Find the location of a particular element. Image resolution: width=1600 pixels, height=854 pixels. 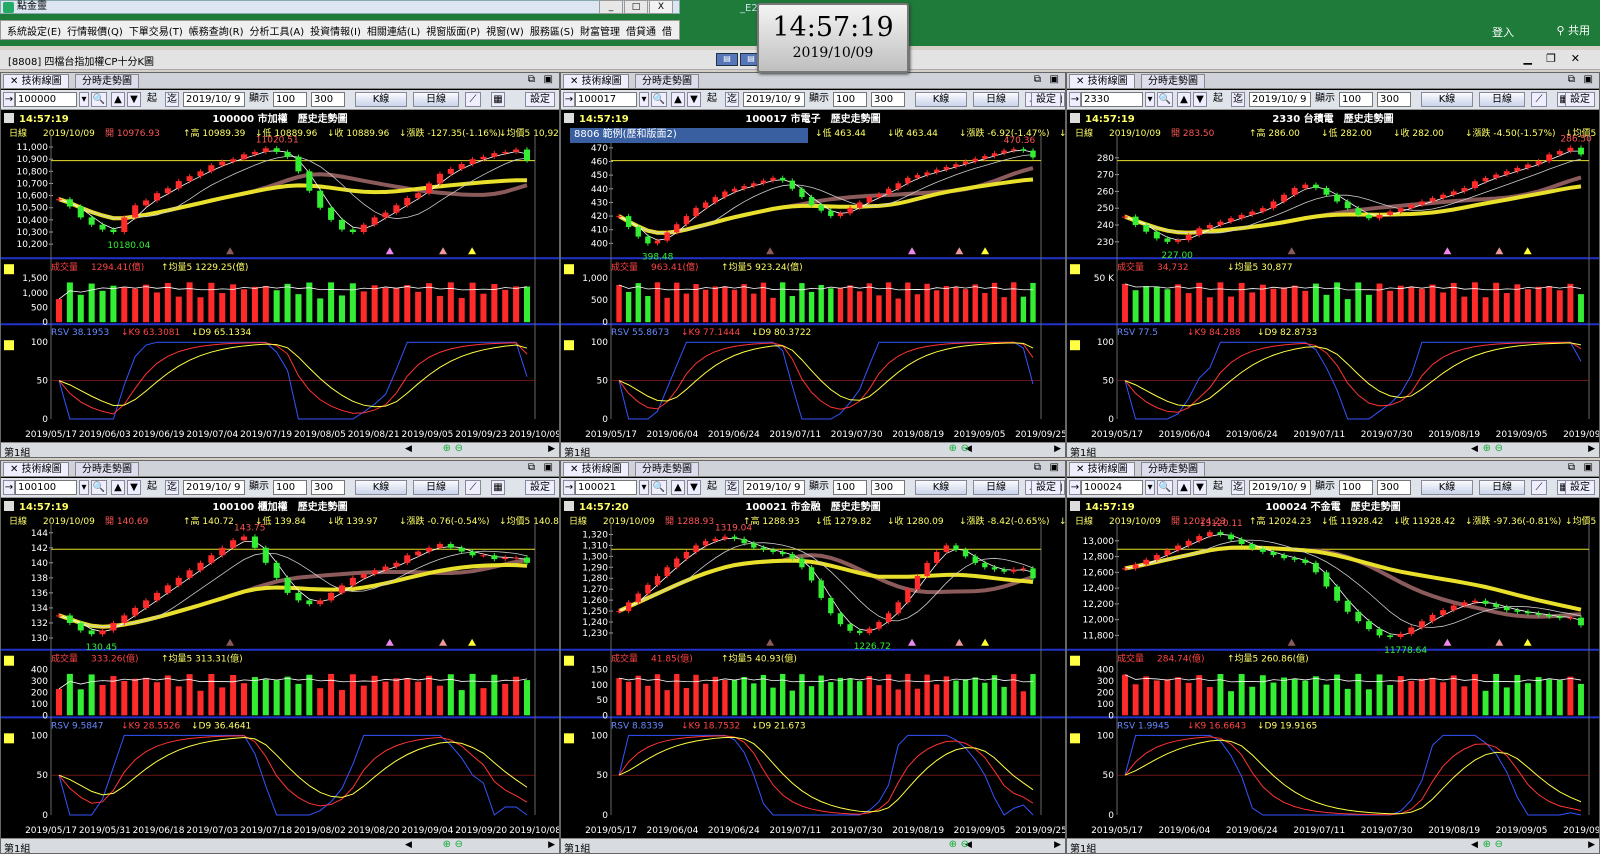

date-input: 2019/10/ 9 is located at coordinates (1280, 487).